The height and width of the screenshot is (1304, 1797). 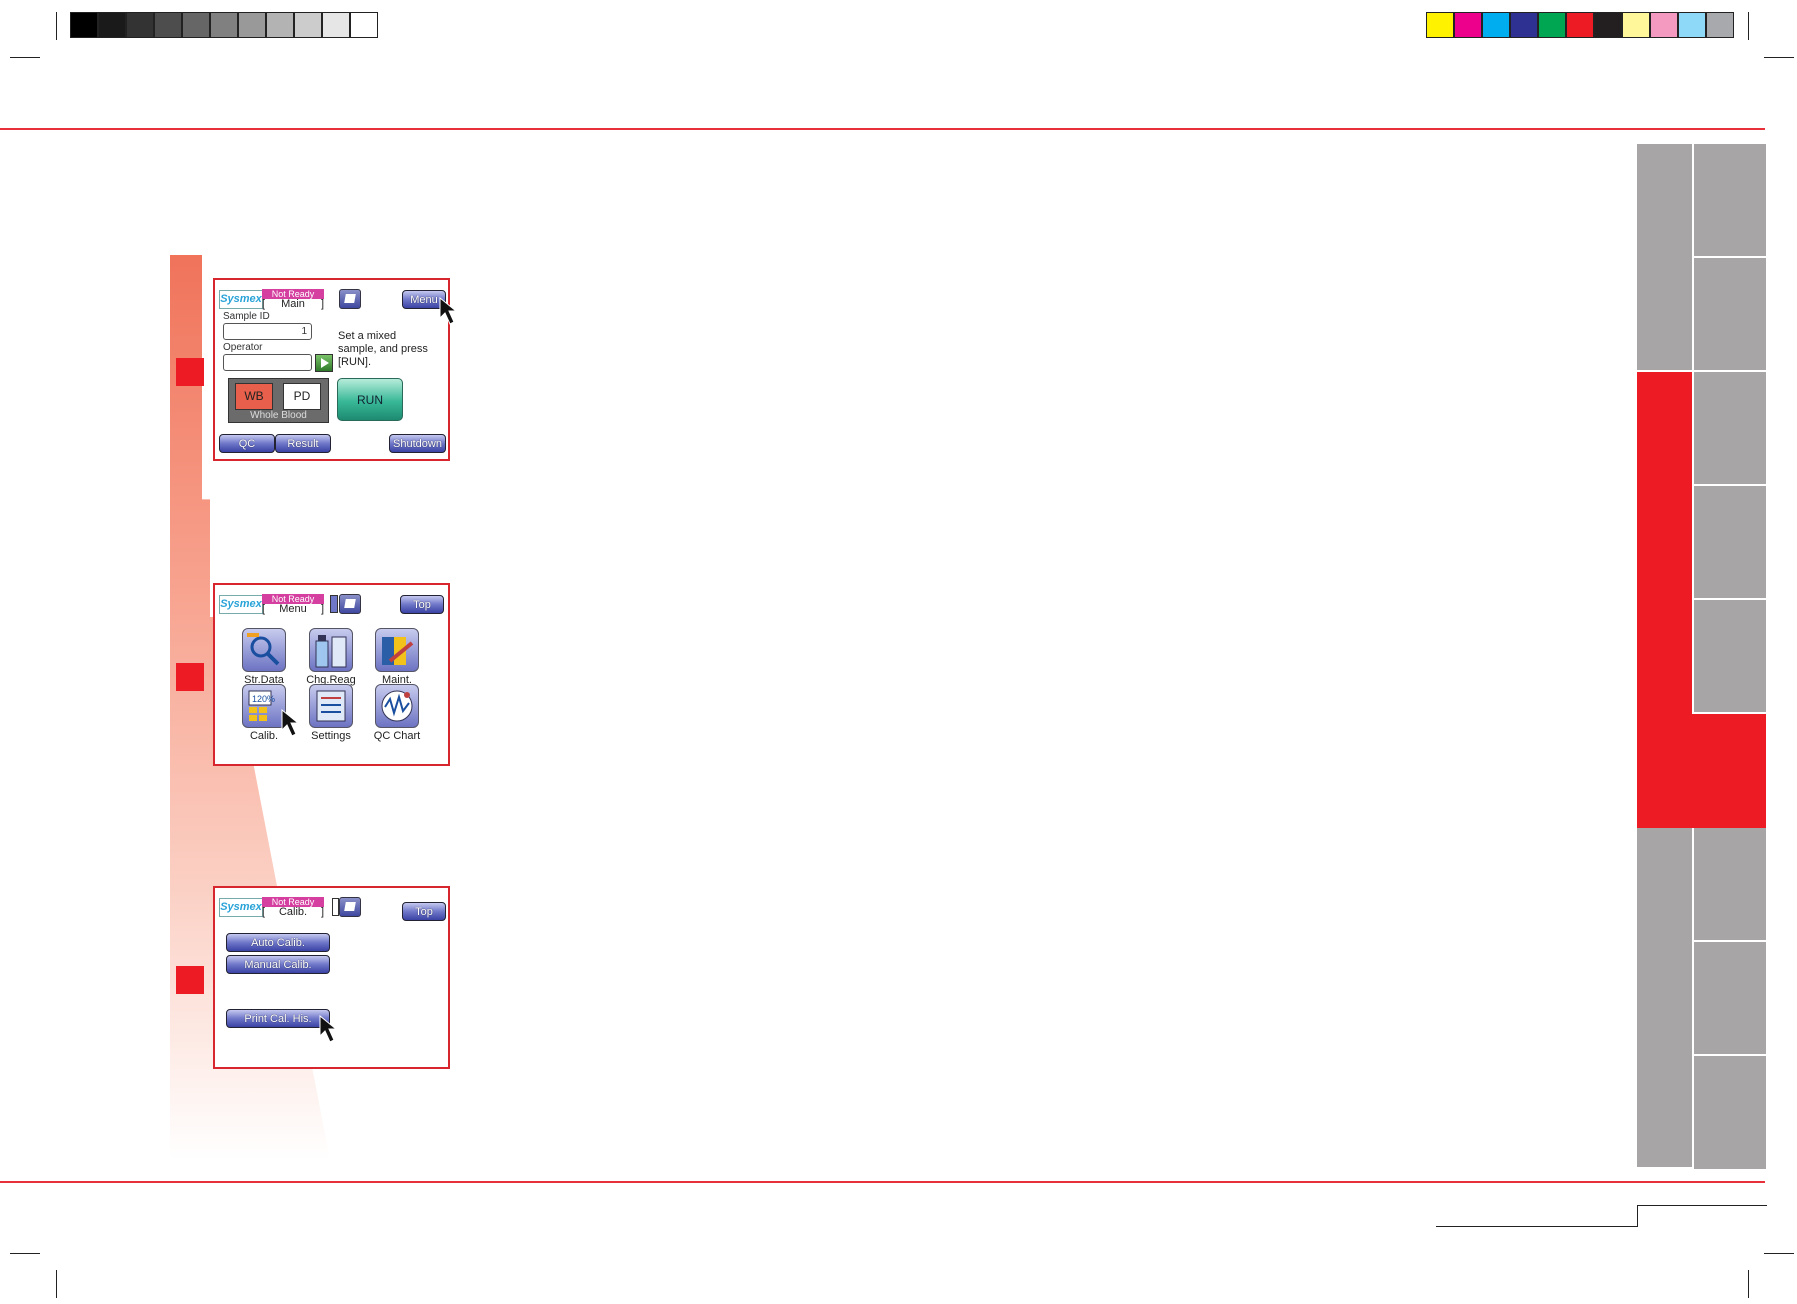 What do you see at coordinates (417, 443) in the screenshot?
I see `shutdown-button: Shutdown` at bounding box center [417, 443].